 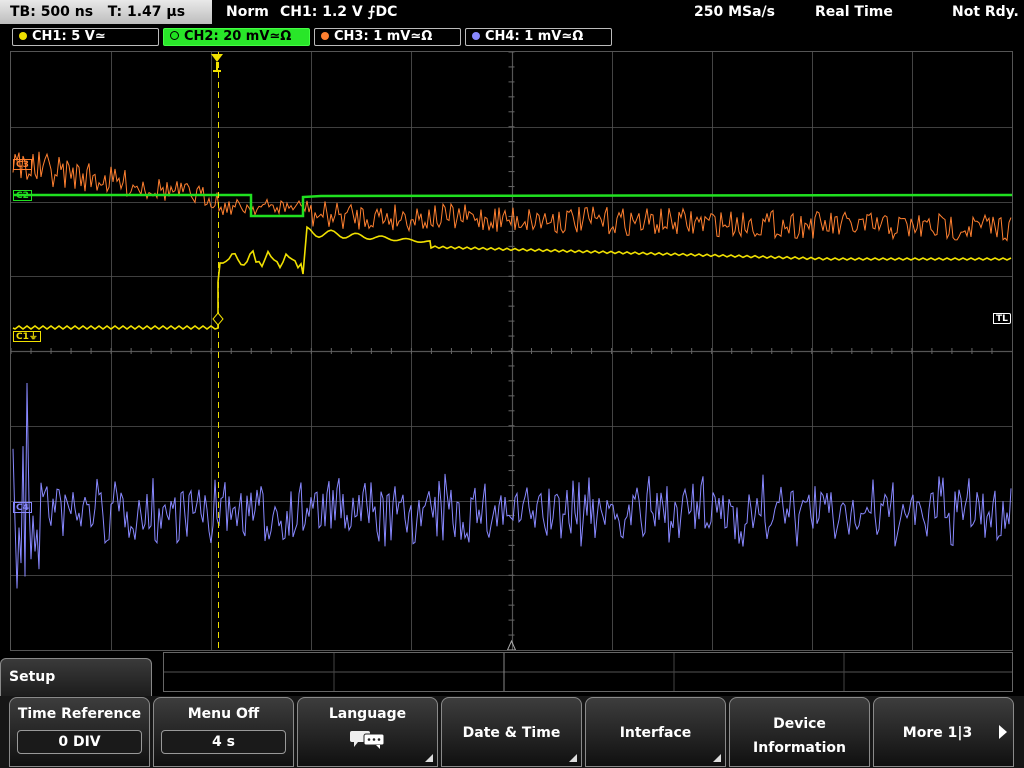 What do you see at coordinates (1003, 732) in the screenshot?
I see `chevron-right-icon` at bounding box center [1003, 732].